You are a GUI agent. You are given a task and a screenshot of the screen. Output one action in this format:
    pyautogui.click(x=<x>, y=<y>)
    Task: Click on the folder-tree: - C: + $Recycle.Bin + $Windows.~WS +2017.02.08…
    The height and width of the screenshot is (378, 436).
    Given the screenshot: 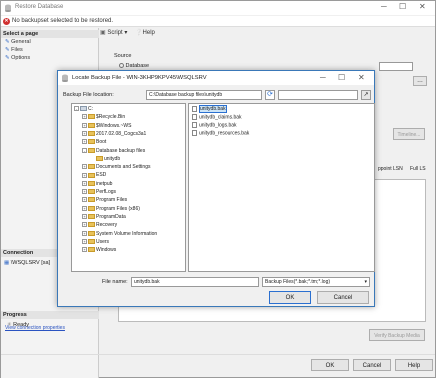 What is the action you would take?
    pyautogui.click(x=128, y=187)
    